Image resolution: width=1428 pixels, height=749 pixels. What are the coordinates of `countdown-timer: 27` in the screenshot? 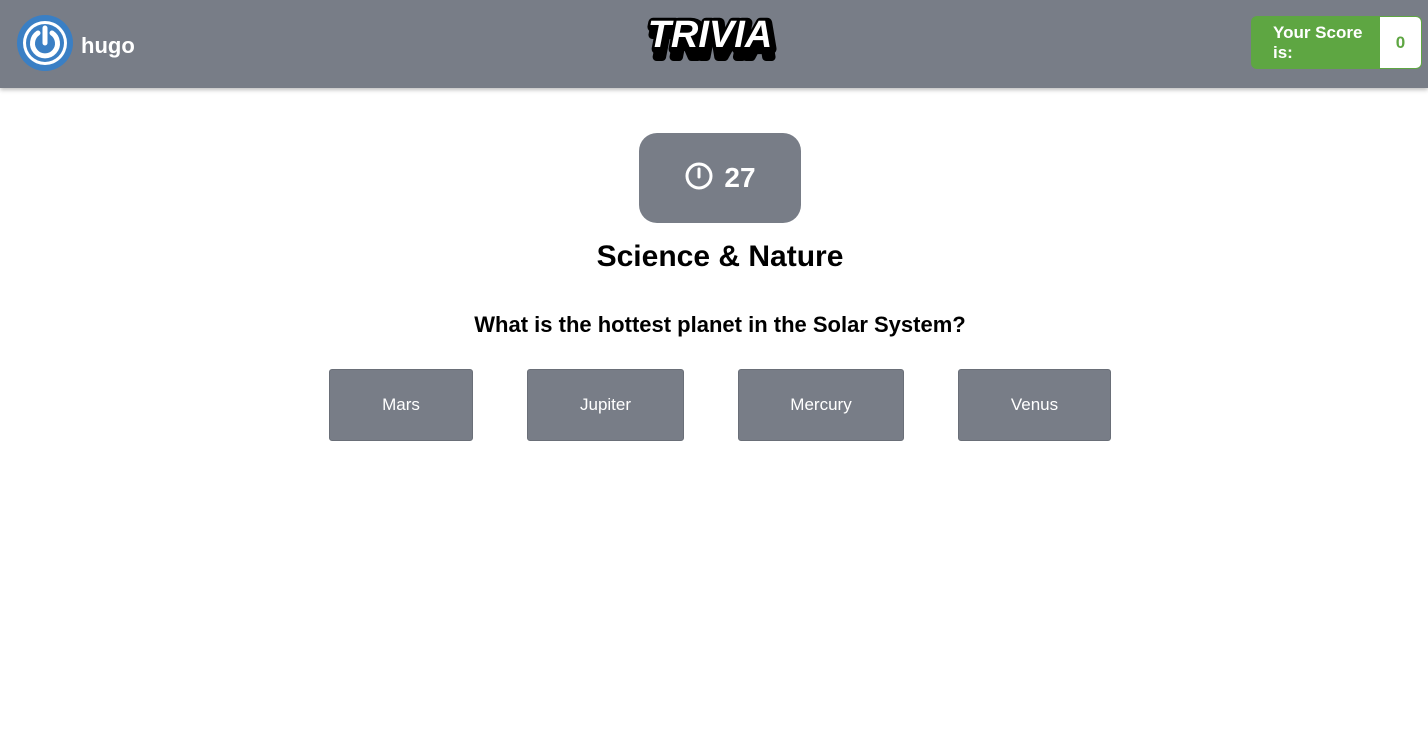 It's located at (720, 178).